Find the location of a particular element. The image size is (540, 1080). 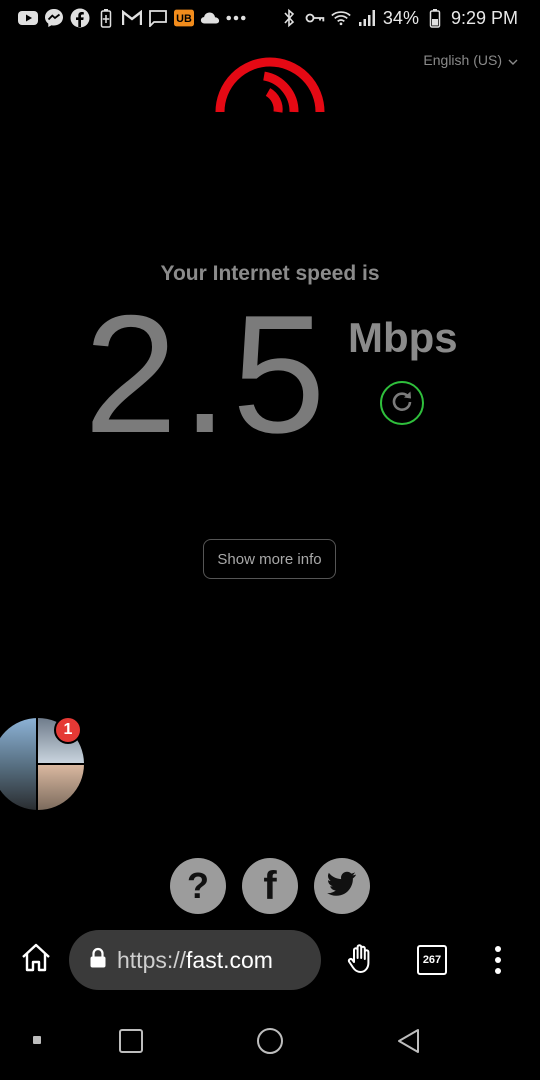

battery-saver-icon is located at coordinates (106, 18).